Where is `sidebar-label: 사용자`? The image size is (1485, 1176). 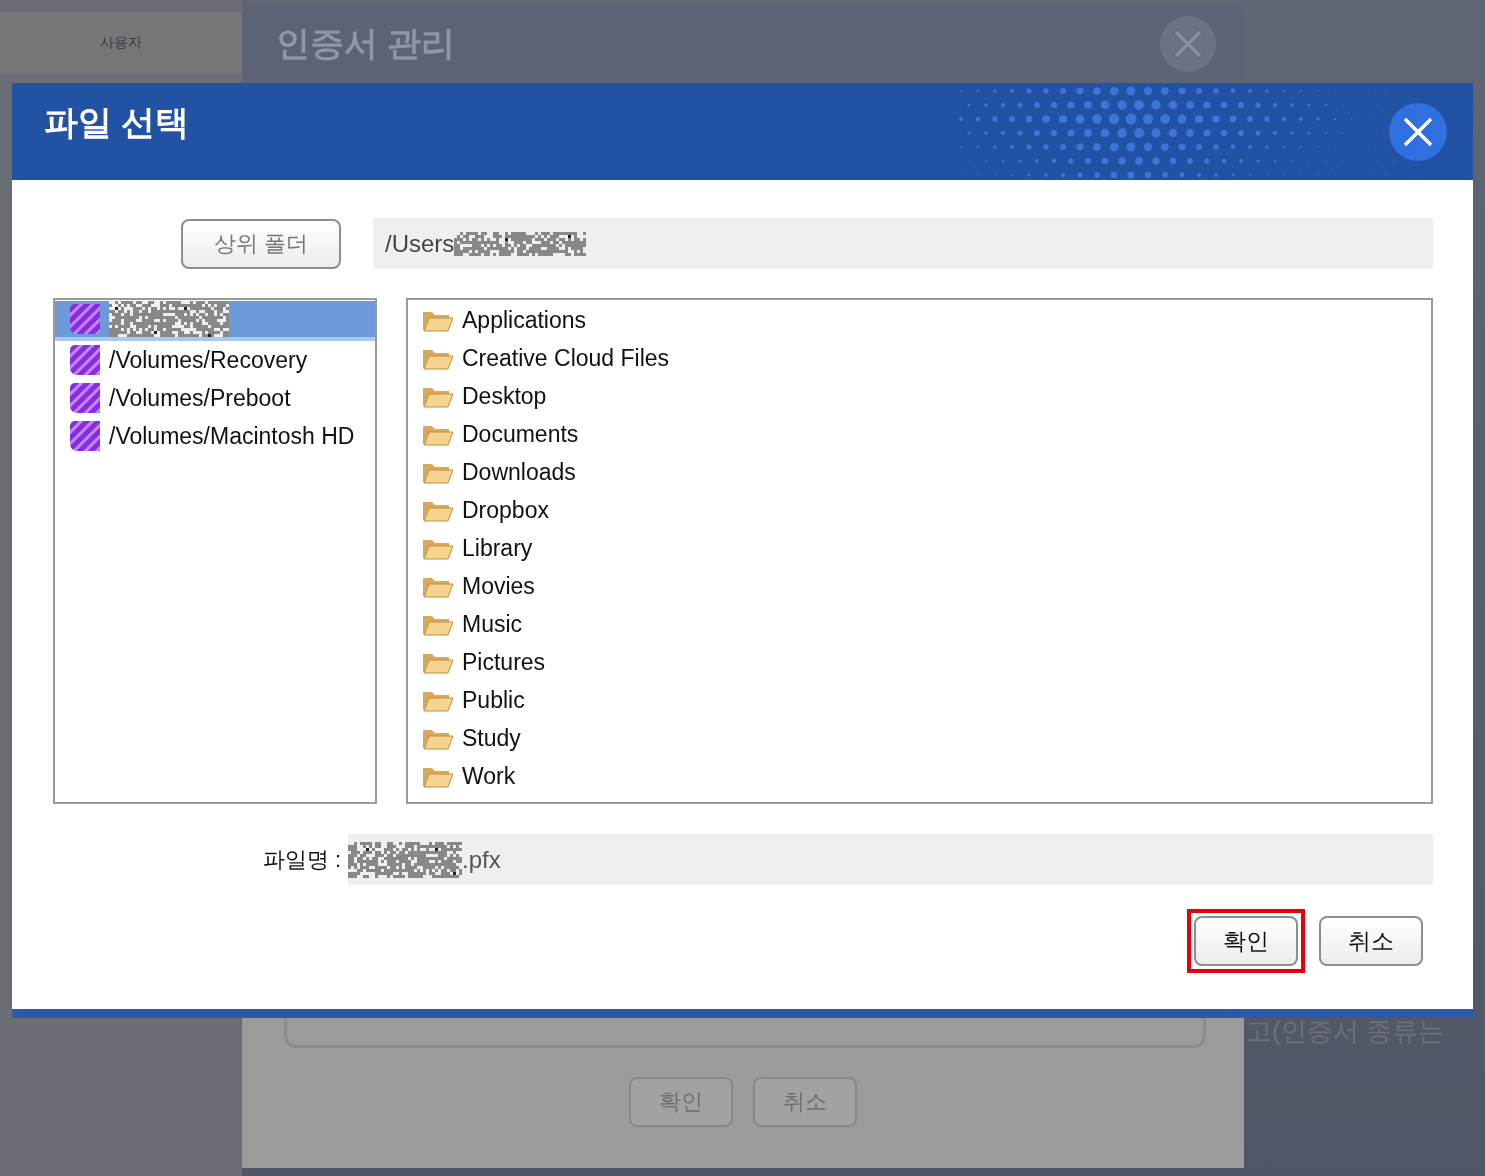 sidebar-label: 사용자 is located at coordinates (121, 43).